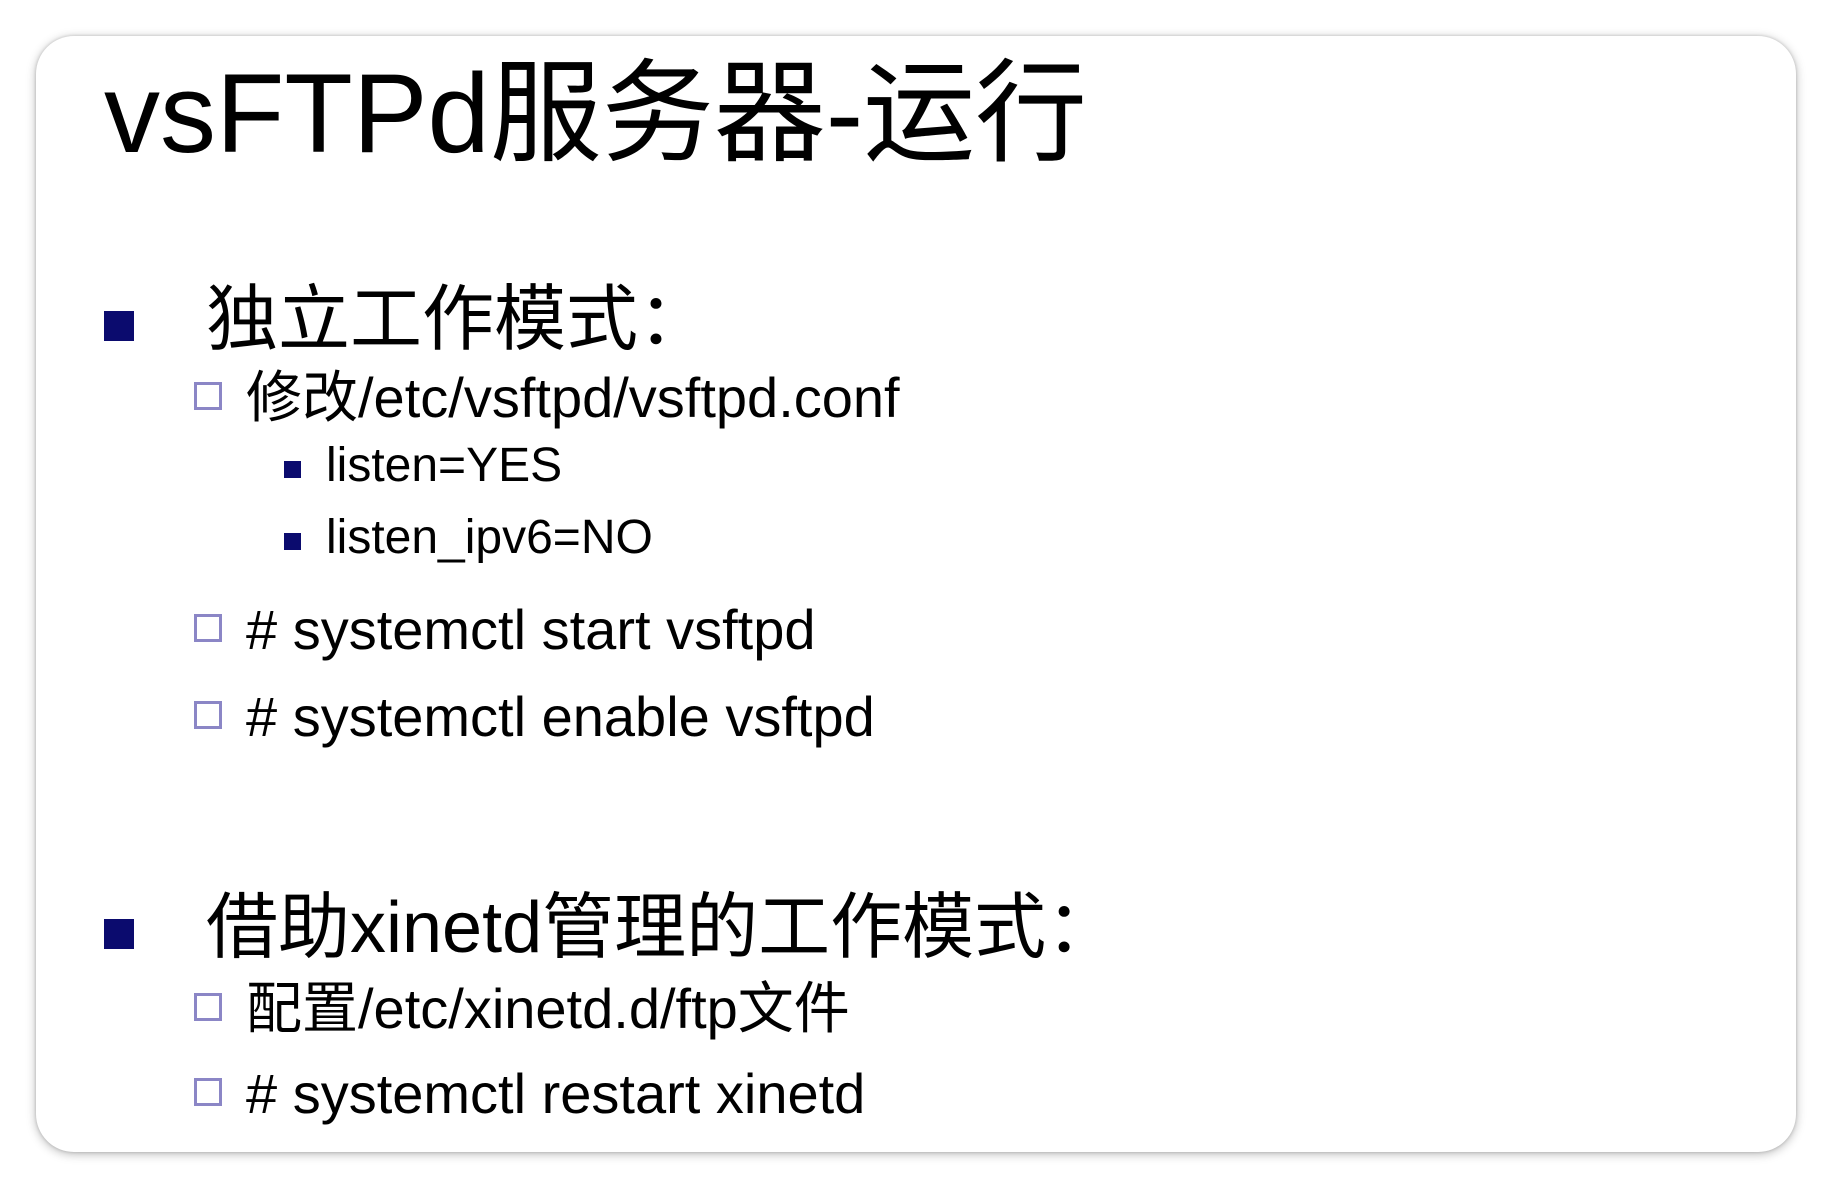 This screenshot has height=1188, width=1832. I want to click on sub-list-item: listen_ipv6=NO, so click(468, 537).